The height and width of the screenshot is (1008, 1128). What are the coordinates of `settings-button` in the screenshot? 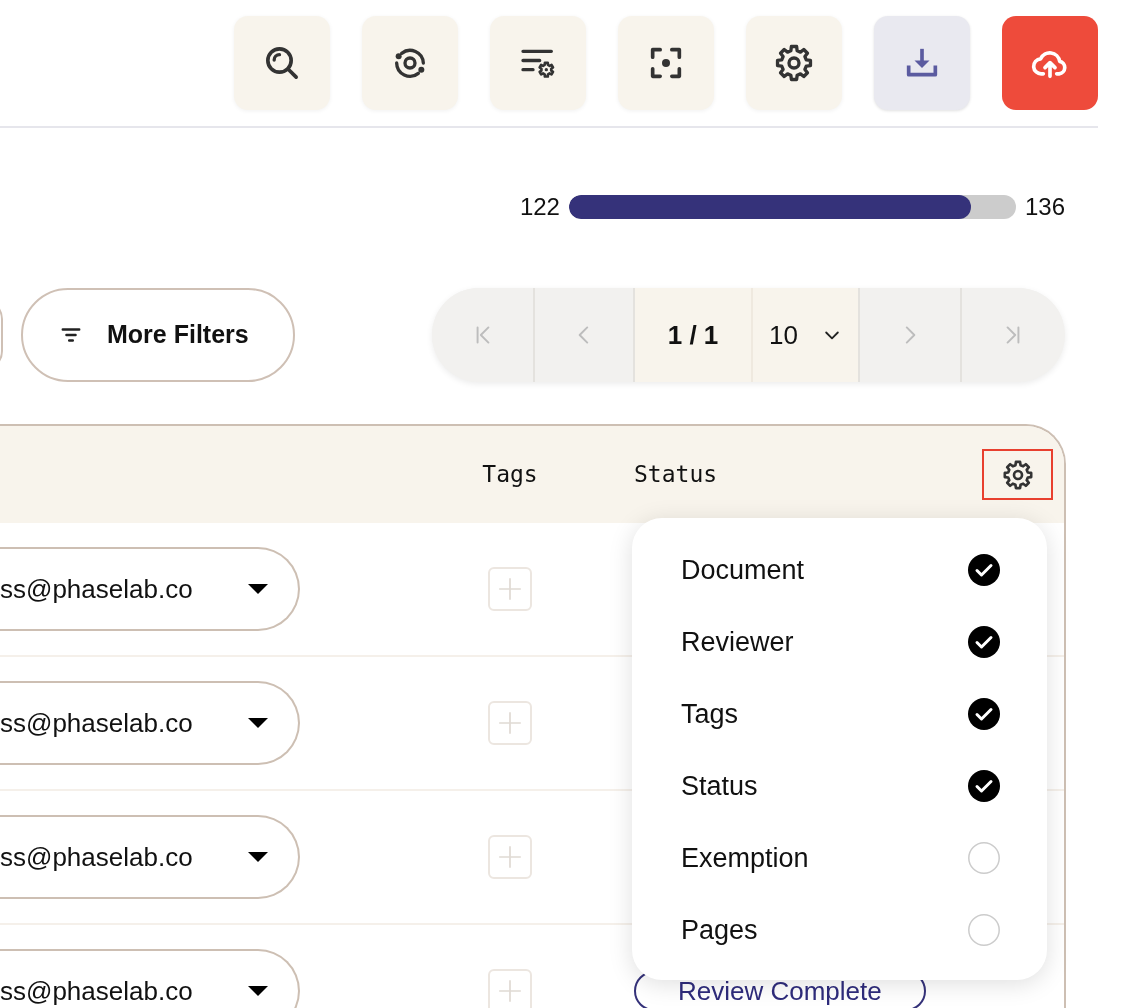 It's located at (794, 63).